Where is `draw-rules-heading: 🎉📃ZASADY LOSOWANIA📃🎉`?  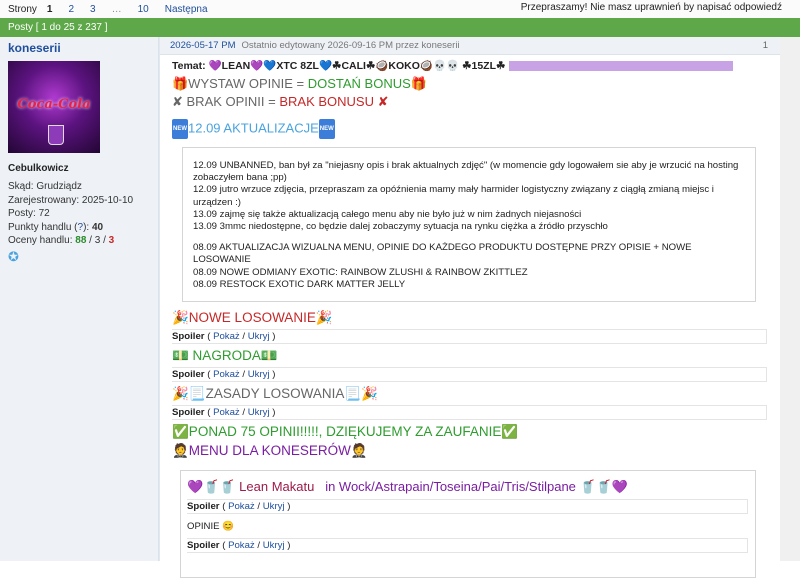
draw-rules-heading: 🎉📃ZASADY LOSOWANIA📃🎉 is located at coordinates (275, 394).